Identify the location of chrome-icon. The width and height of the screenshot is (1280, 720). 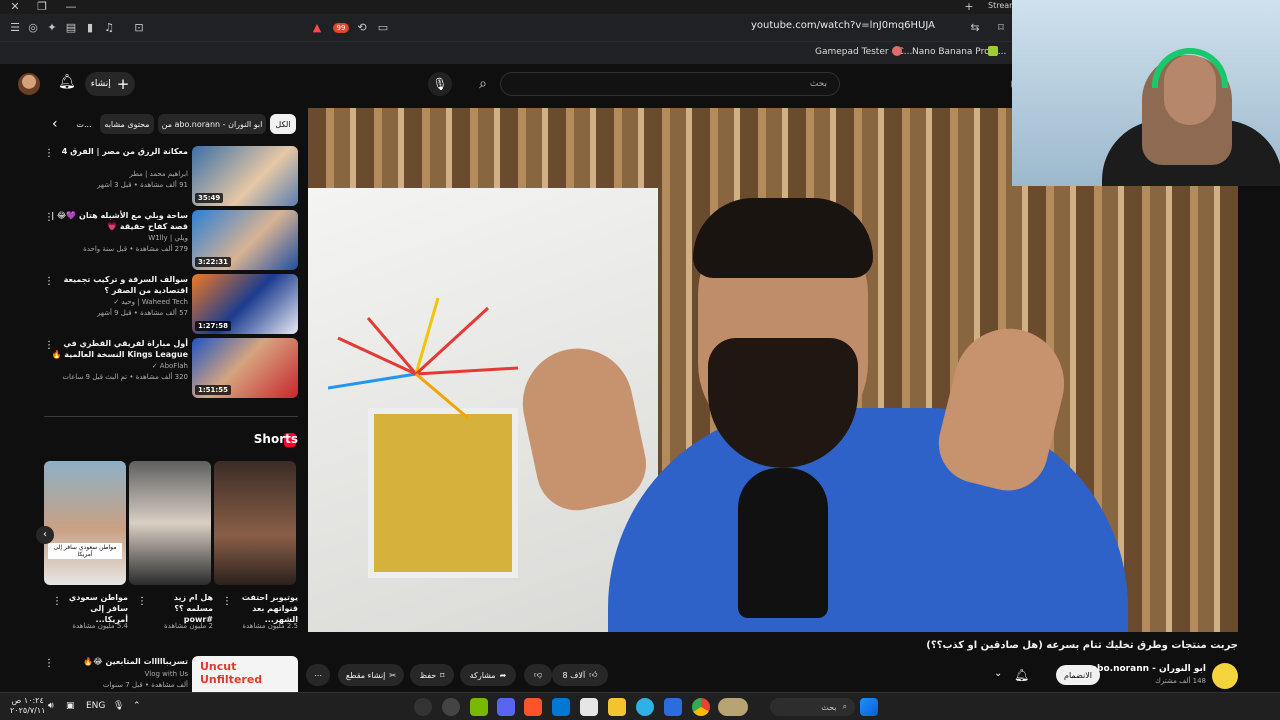
(701, 707).